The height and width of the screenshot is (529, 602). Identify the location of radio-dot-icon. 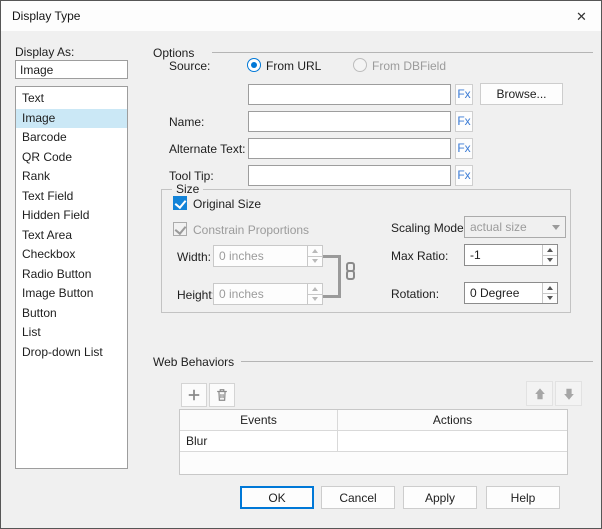
(254, 65).